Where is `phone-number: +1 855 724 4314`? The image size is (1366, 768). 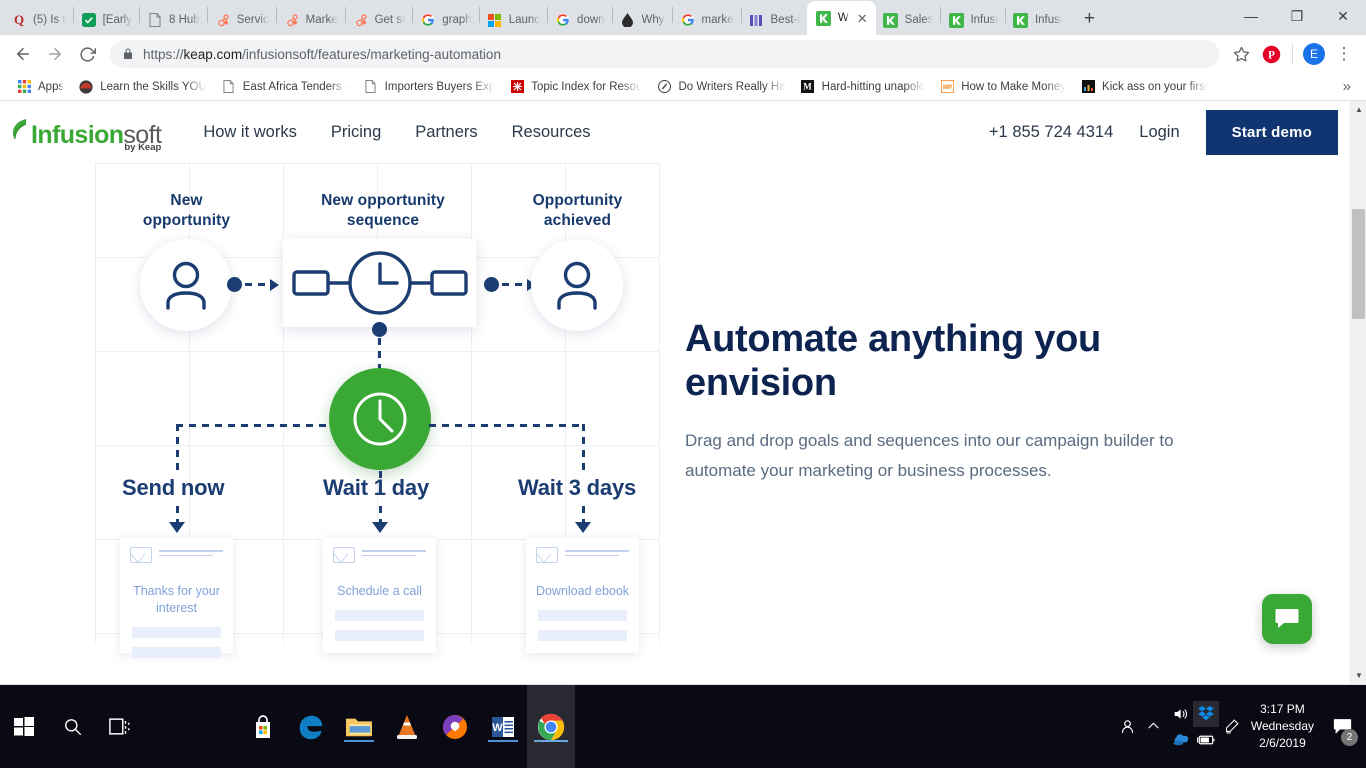
phone-number: +1 855 724 4314 is located at coordinates (1051, 132).